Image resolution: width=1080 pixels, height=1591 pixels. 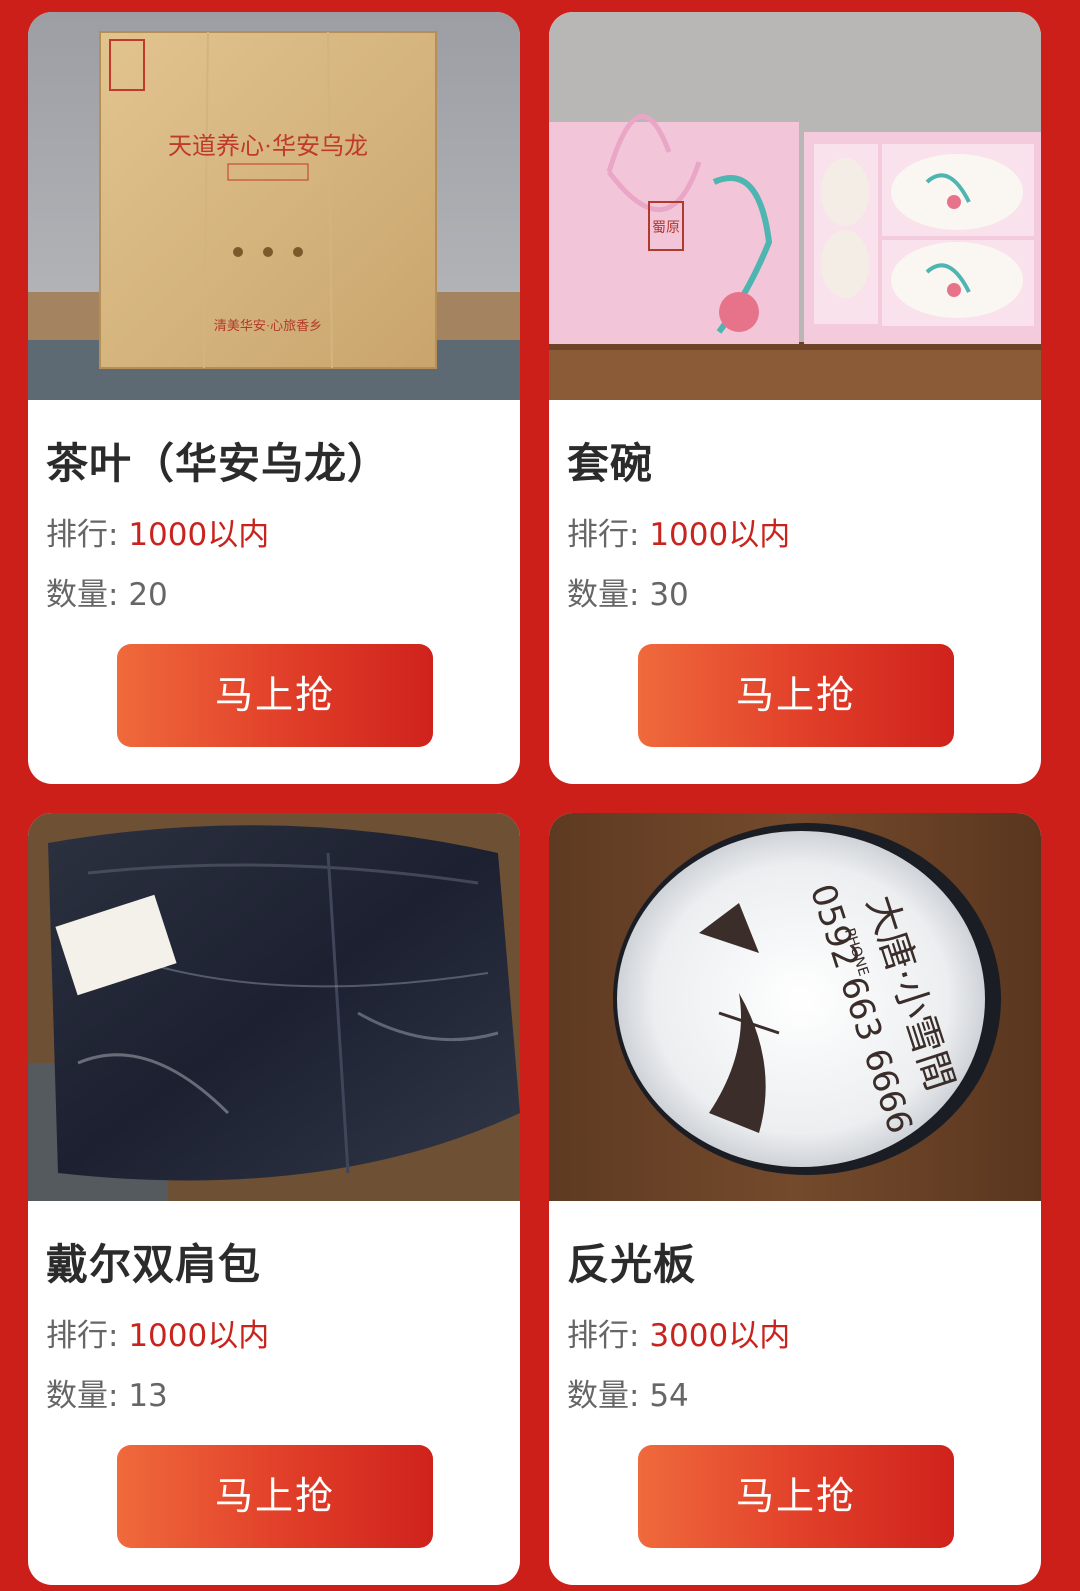 I want to click on product-quantity: 数量: 13, so click(x=107, y=1392).